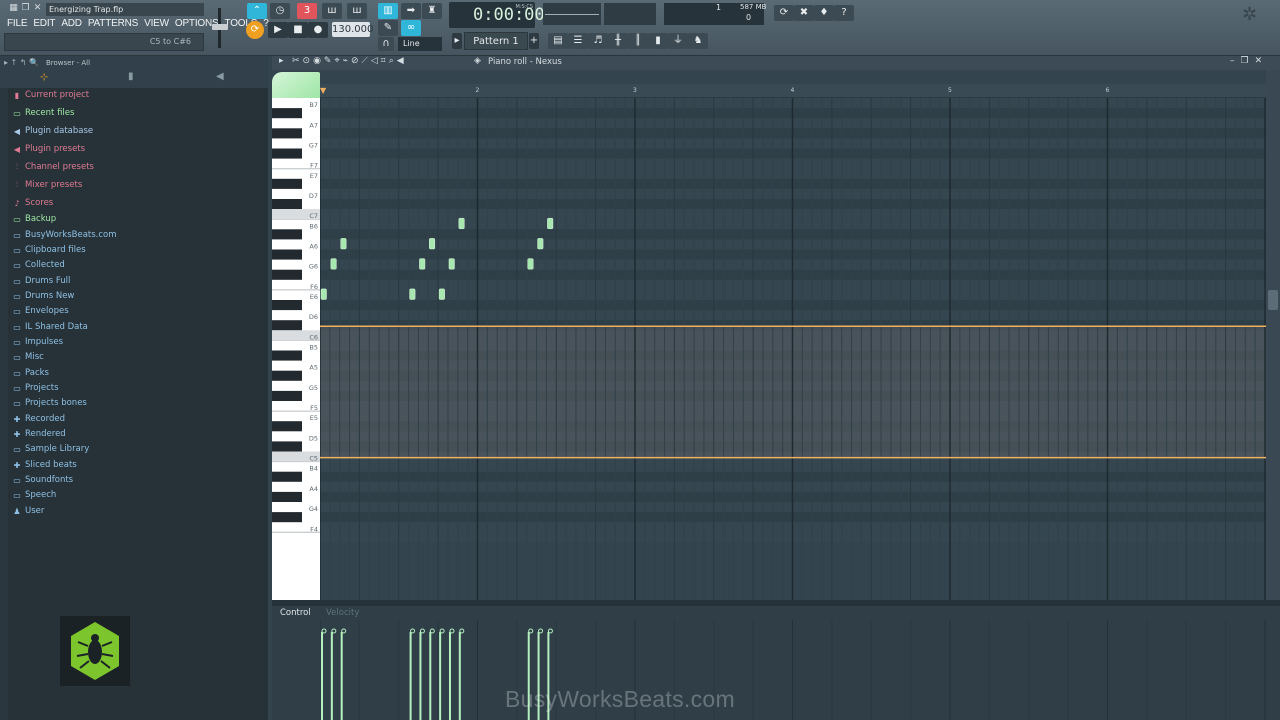 The image size is (1280, 720). What do you see at coordinates (638, 41) in the screenshot?
I see `mixer-faders-icon: ║` at bounding box center [638, 41].